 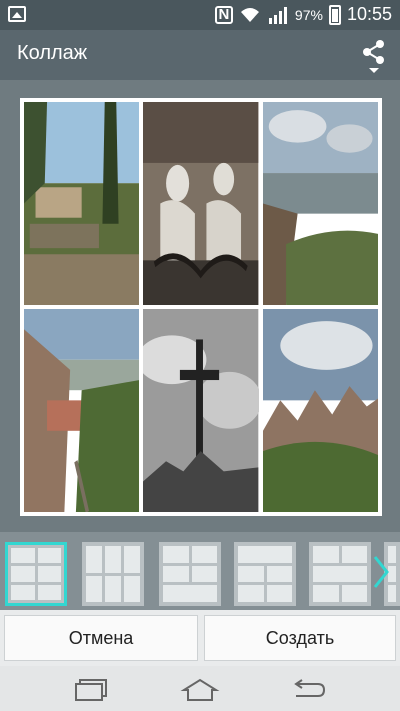 What do you see at coordinates (200, 55) in the screenshot?
I see `action-bar: Коллаж` at bounding box center [200, 55].